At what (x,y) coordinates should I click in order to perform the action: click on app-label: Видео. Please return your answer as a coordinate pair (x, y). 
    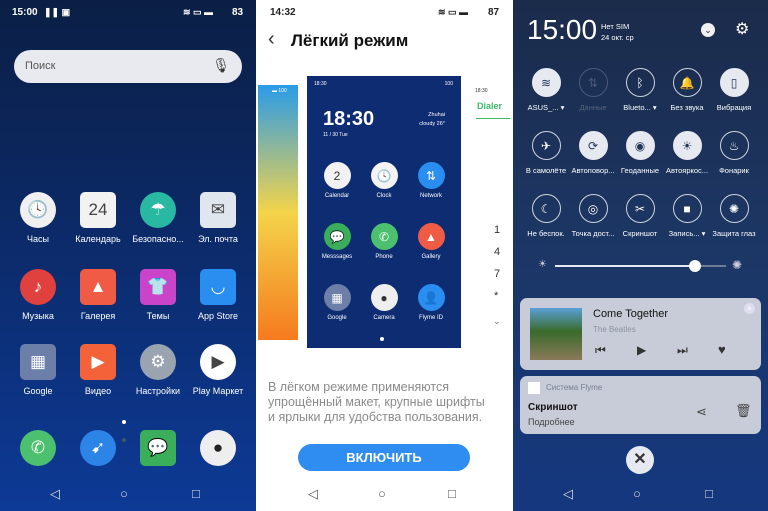
    Looking at the image, I should click on (98, 391).